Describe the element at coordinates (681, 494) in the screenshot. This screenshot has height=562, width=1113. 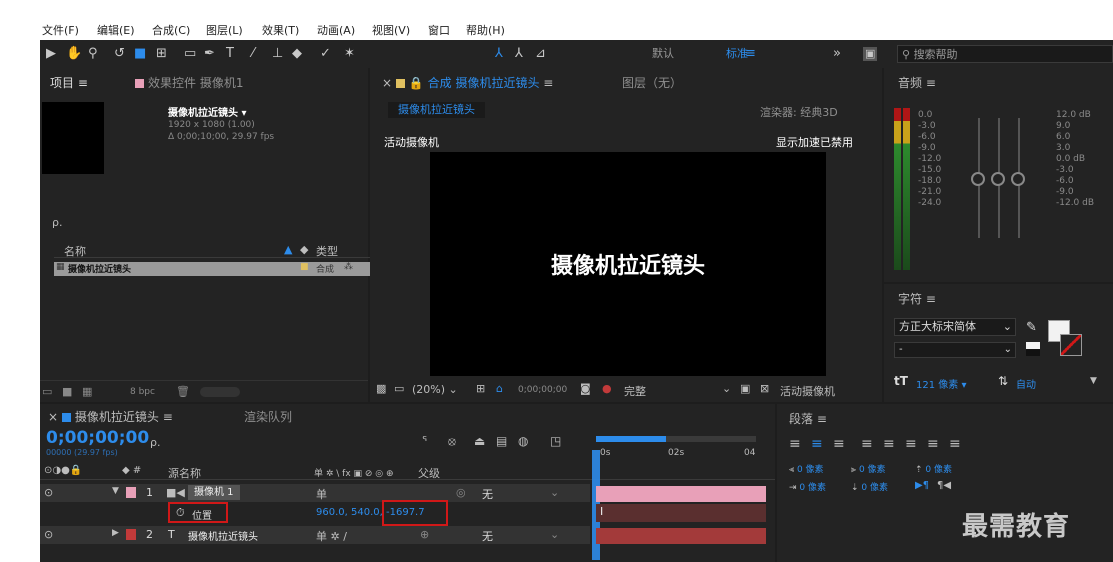
I see `layer-1-bar` at that location.